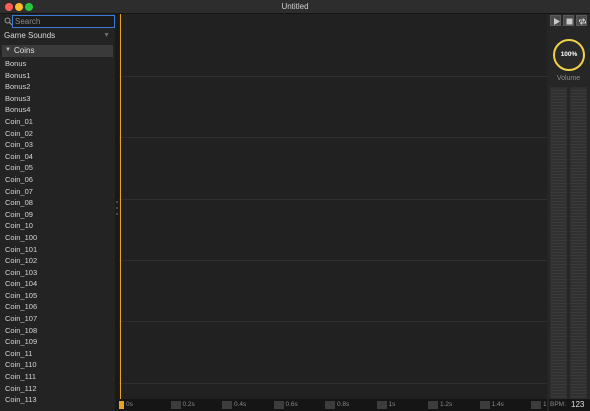 The width and height of the screenshot is (590, 411). I want to click on sound-list-item: Coin_02, so click(57, 134).